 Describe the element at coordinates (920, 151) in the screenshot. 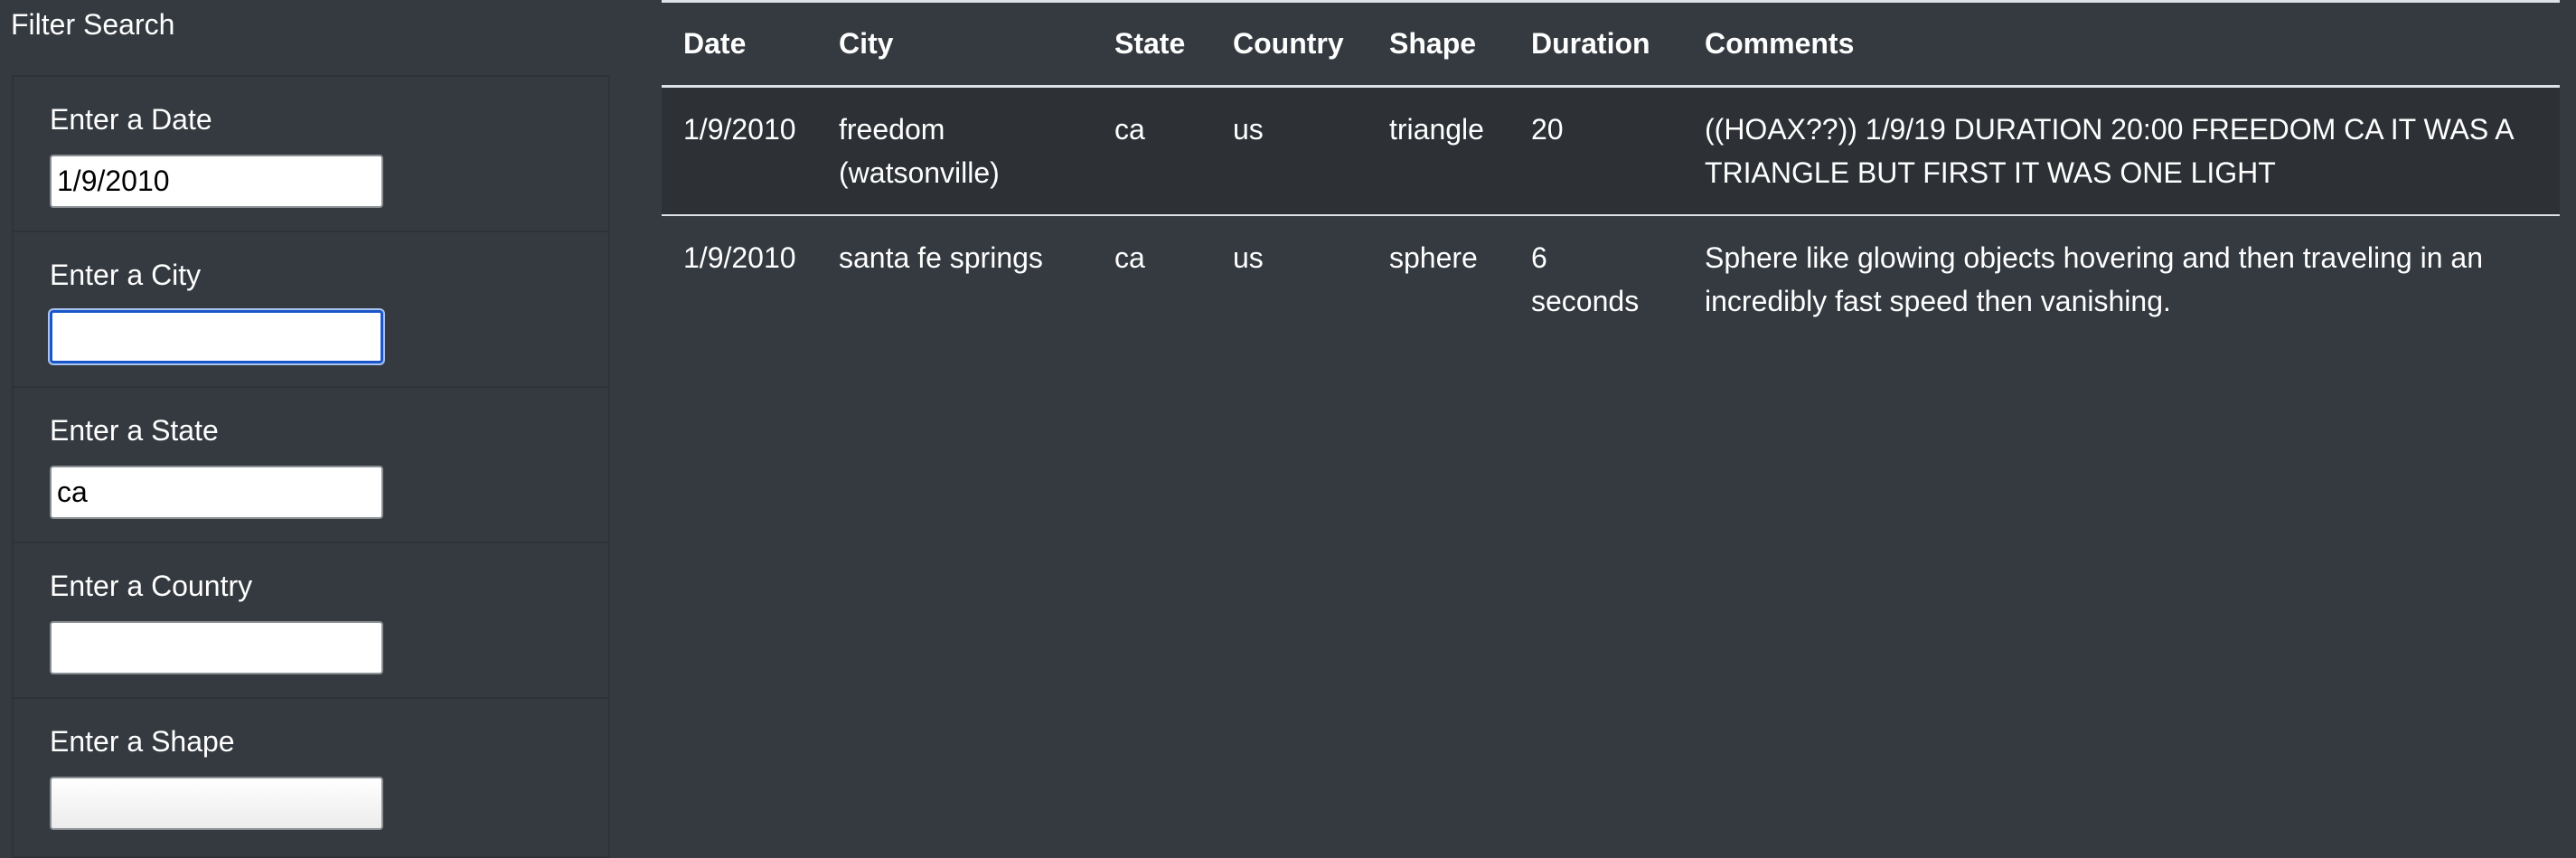

I see `cell-city: freedom (watsonville)` at that location.